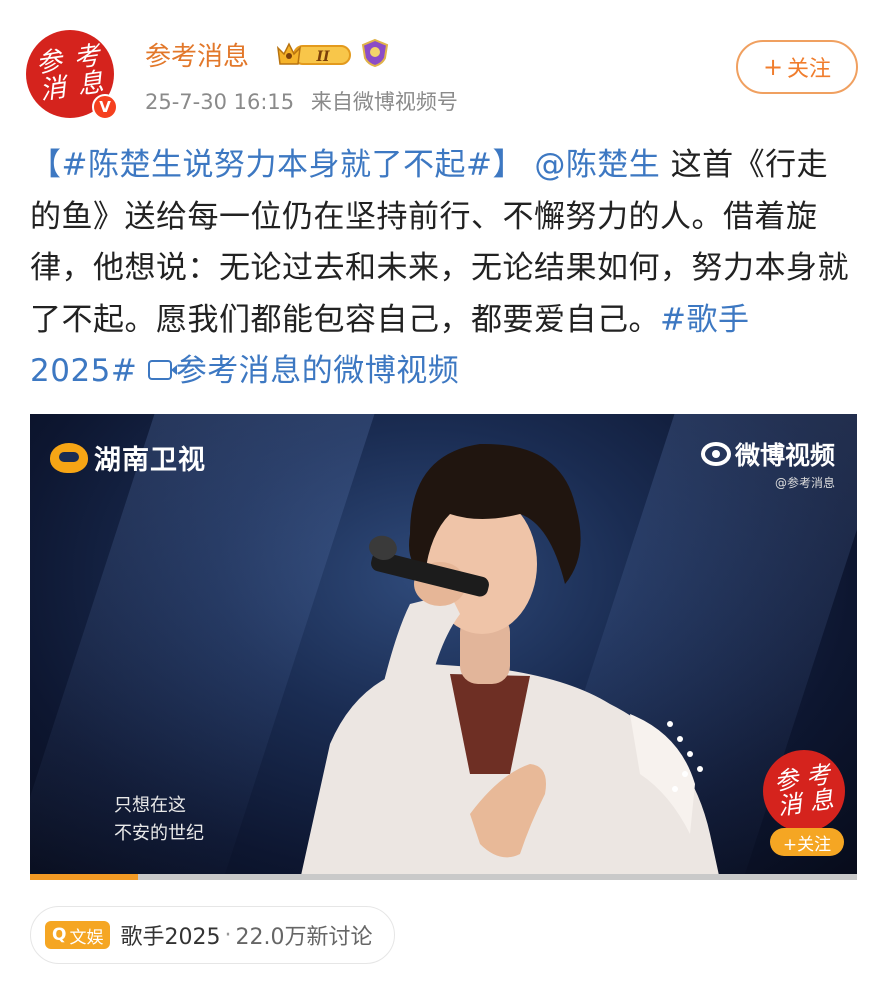 This screenshot has height=993, width=886. I want to click on weibo-handle: @参考消息, so click(804, 483).